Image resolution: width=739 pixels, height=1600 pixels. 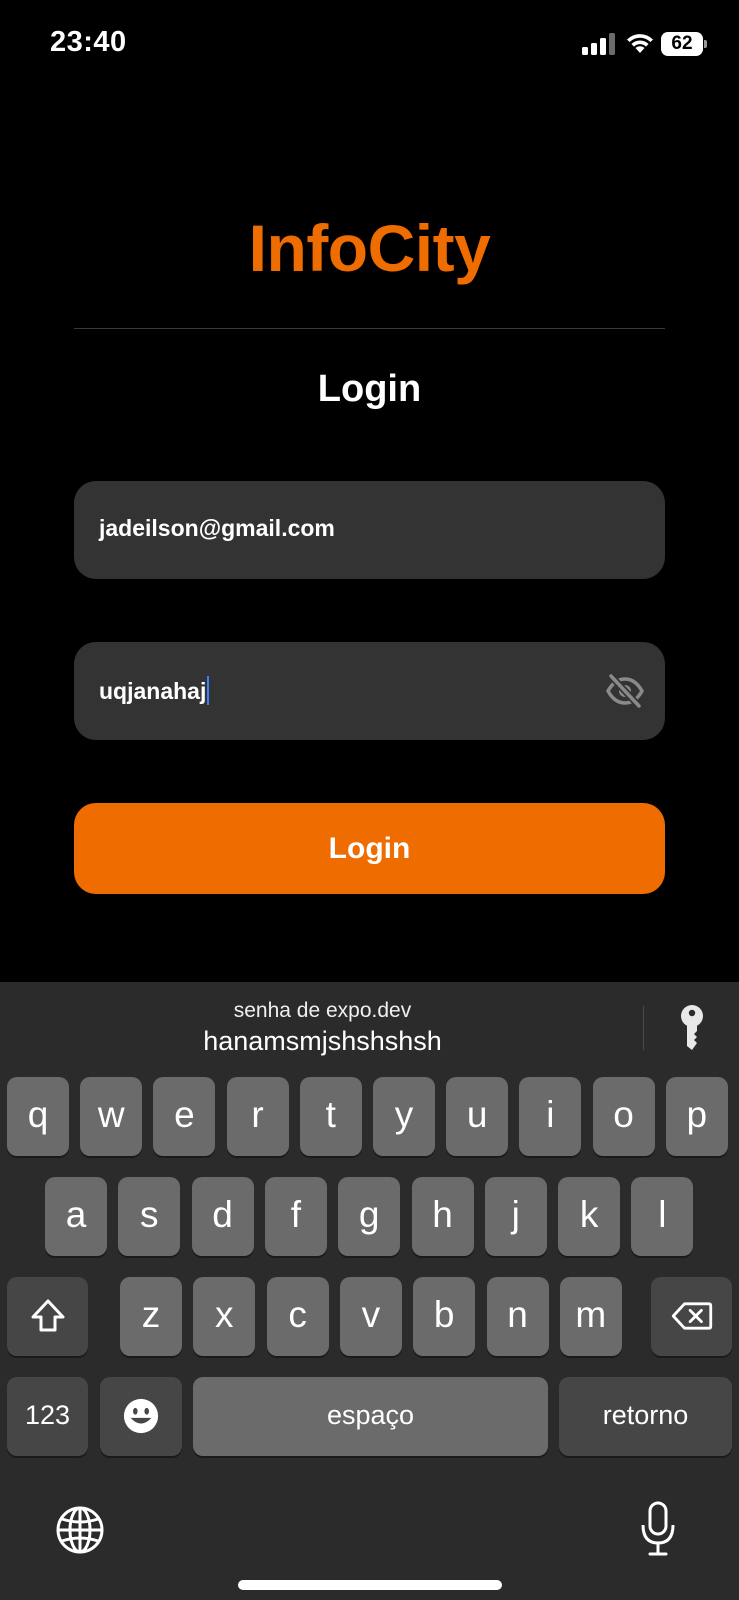 I want to click on home-indicator, so click(x=370, y=1585).